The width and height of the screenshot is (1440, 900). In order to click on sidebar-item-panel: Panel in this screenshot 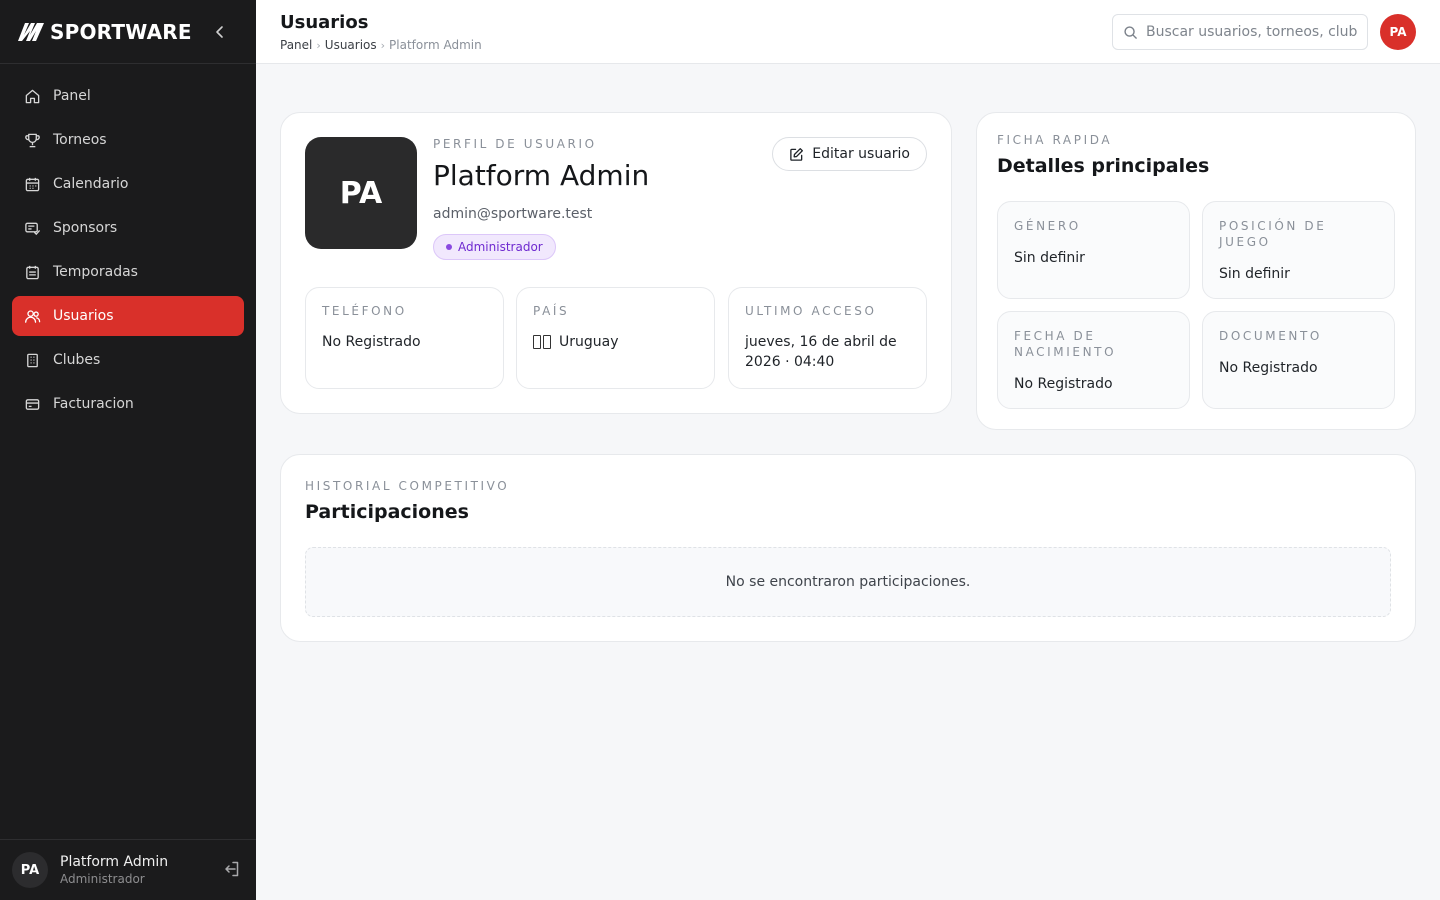, I will do `click(128, 96)`.